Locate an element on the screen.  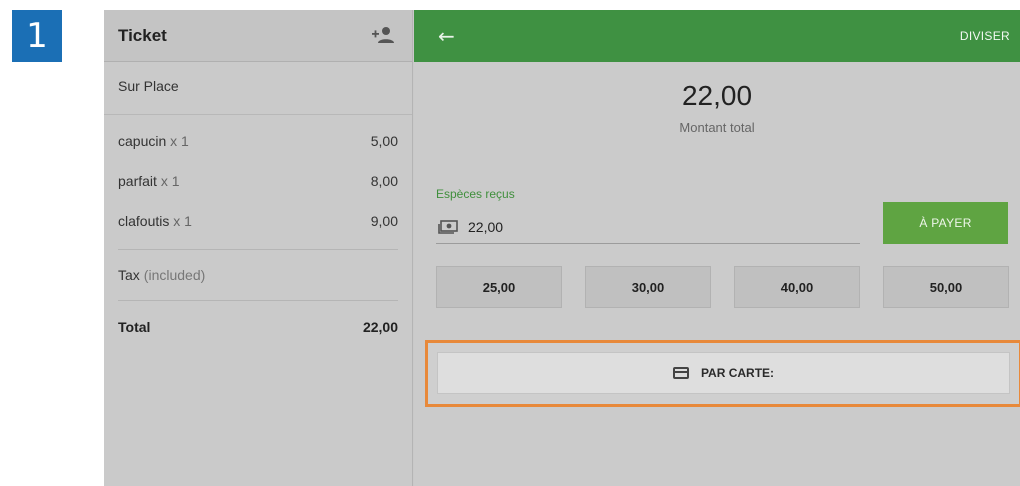
total-label: Total is located at coordinates (134, 327).